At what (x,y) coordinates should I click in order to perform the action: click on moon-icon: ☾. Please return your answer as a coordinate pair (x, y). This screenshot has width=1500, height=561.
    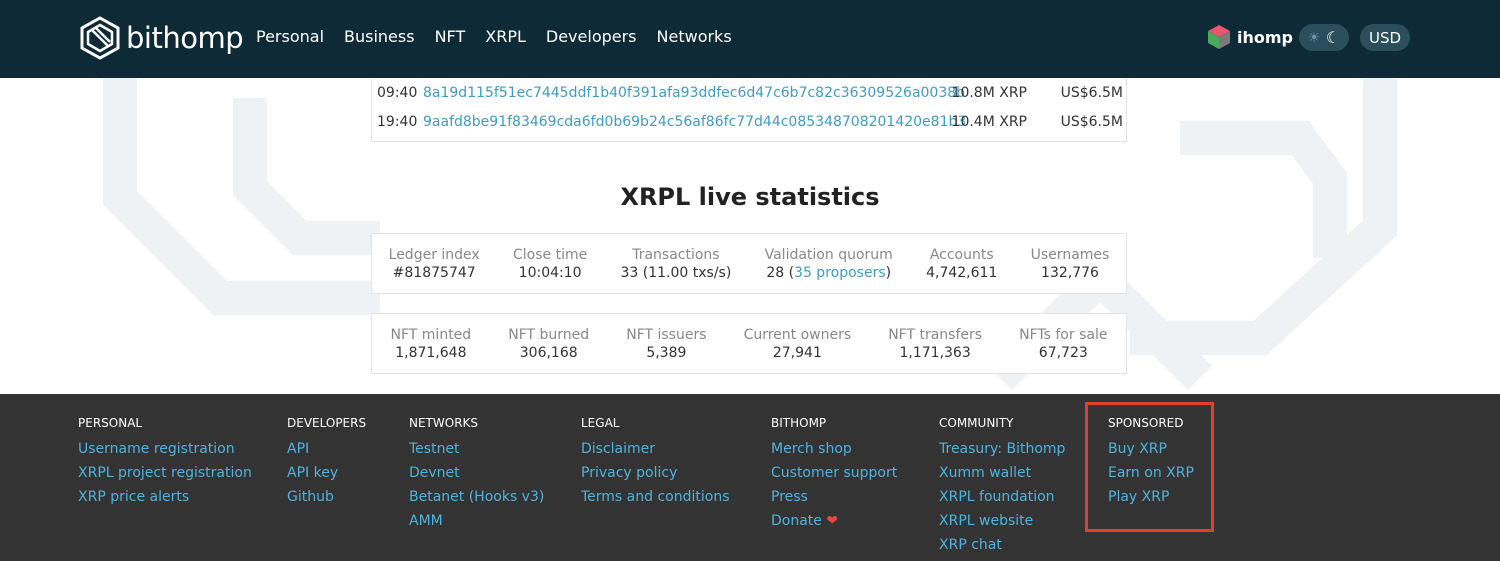
    Looking at the image, I should click on (1333, 37).